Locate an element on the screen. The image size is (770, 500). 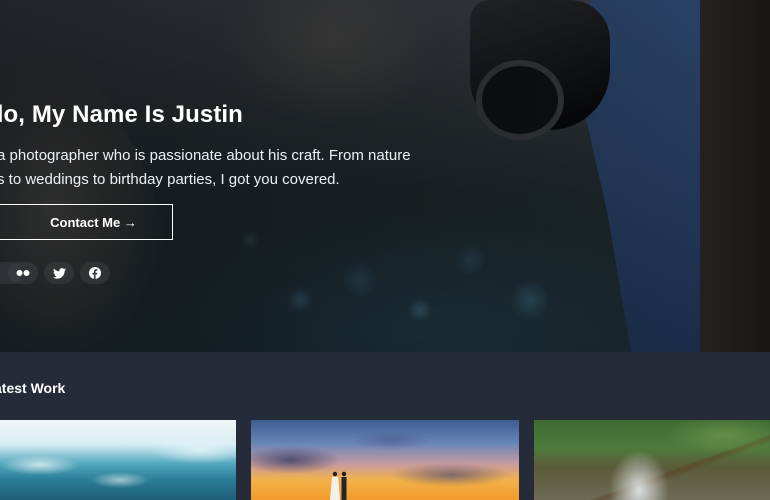
hero-title: llo, My Name Is Justin is located at coordinates (121, 114).